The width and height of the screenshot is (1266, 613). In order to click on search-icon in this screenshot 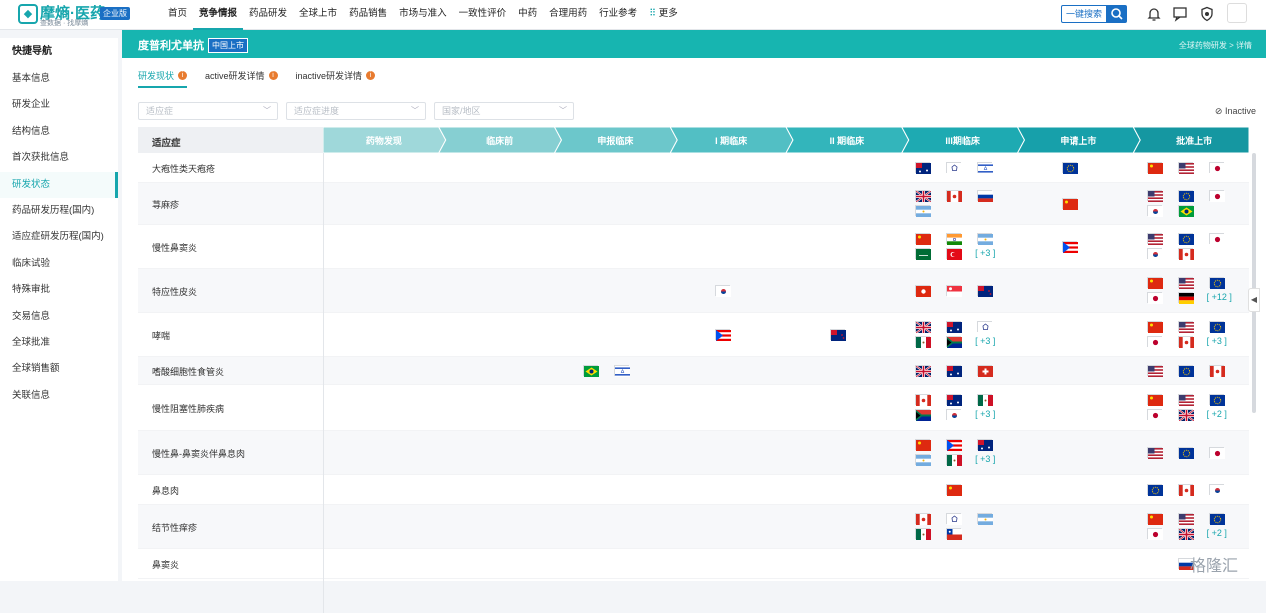, I will do `click(1117, 14)`.